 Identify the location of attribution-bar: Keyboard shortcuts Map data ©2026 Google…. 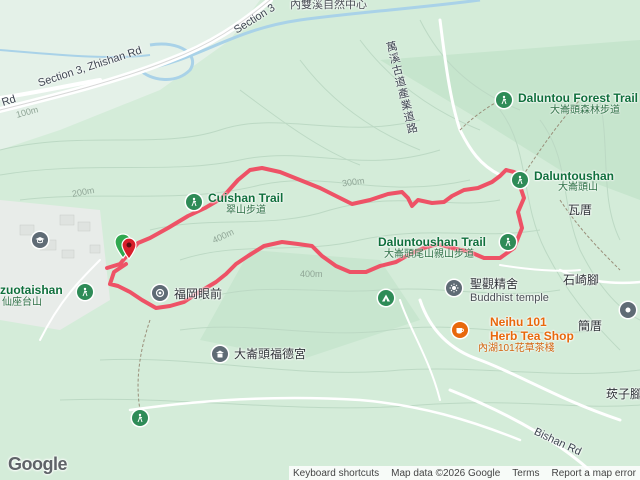
(464, 473).